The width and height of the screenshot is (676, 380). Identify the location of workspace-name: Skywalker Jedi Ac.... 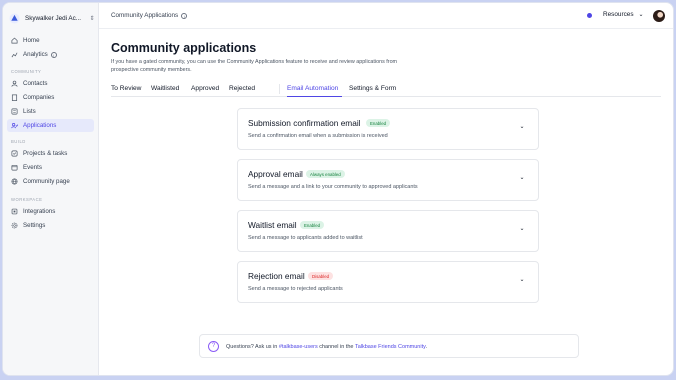
(53, 18).